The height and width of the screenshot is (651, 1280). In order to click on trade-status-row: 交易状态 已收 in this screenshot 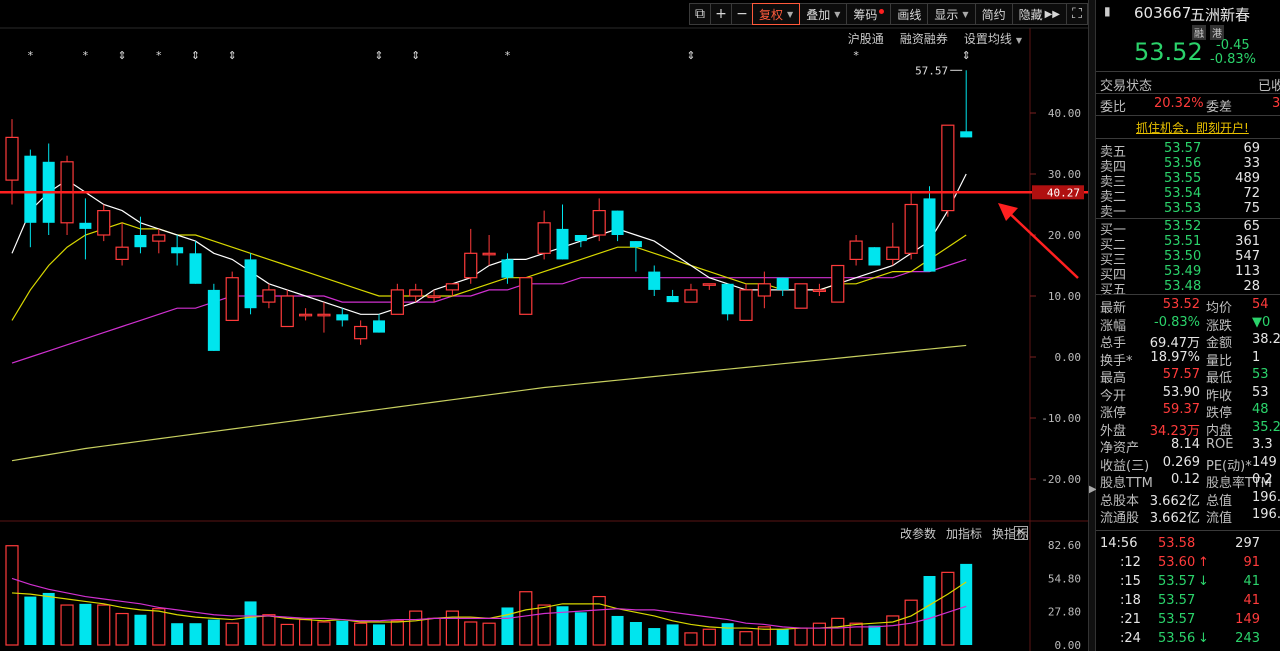, I will do `click(1188, 84)`.